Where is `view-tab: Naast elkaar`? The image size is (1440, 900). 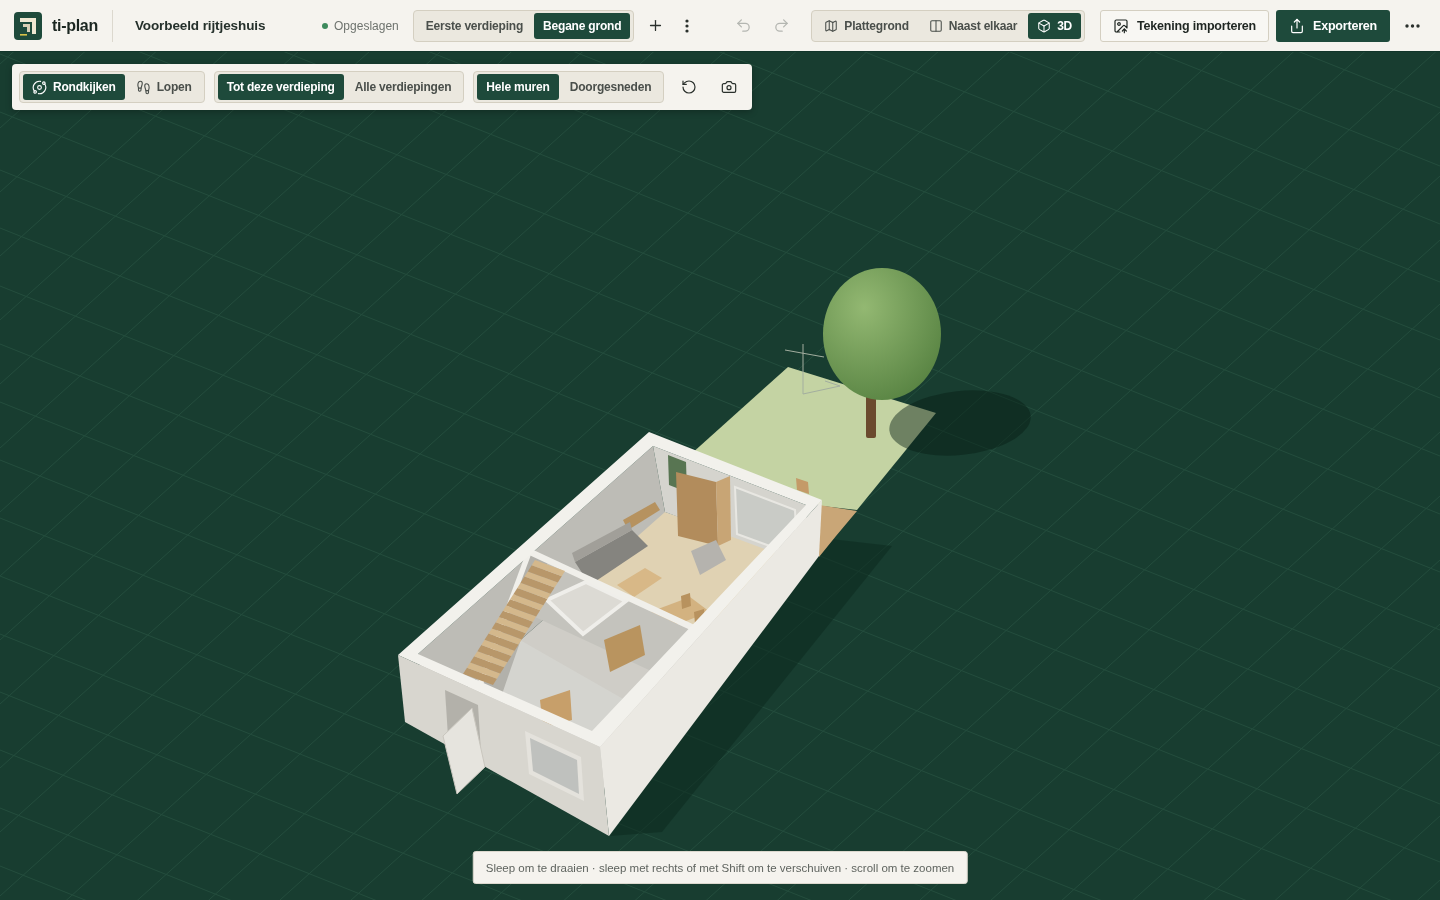 view-tab: Naast elkaar is located at coordinates (973, 25).